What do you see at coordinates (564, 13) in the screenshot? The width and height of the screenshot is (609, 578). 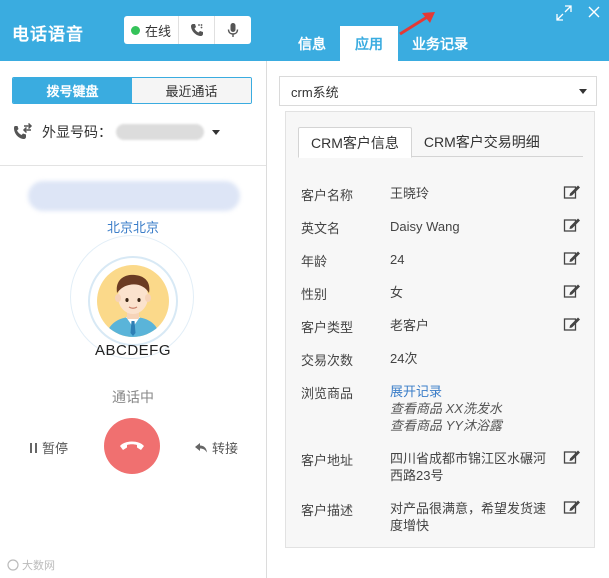 I see `expand-icon` at bounding box center [564, 13].